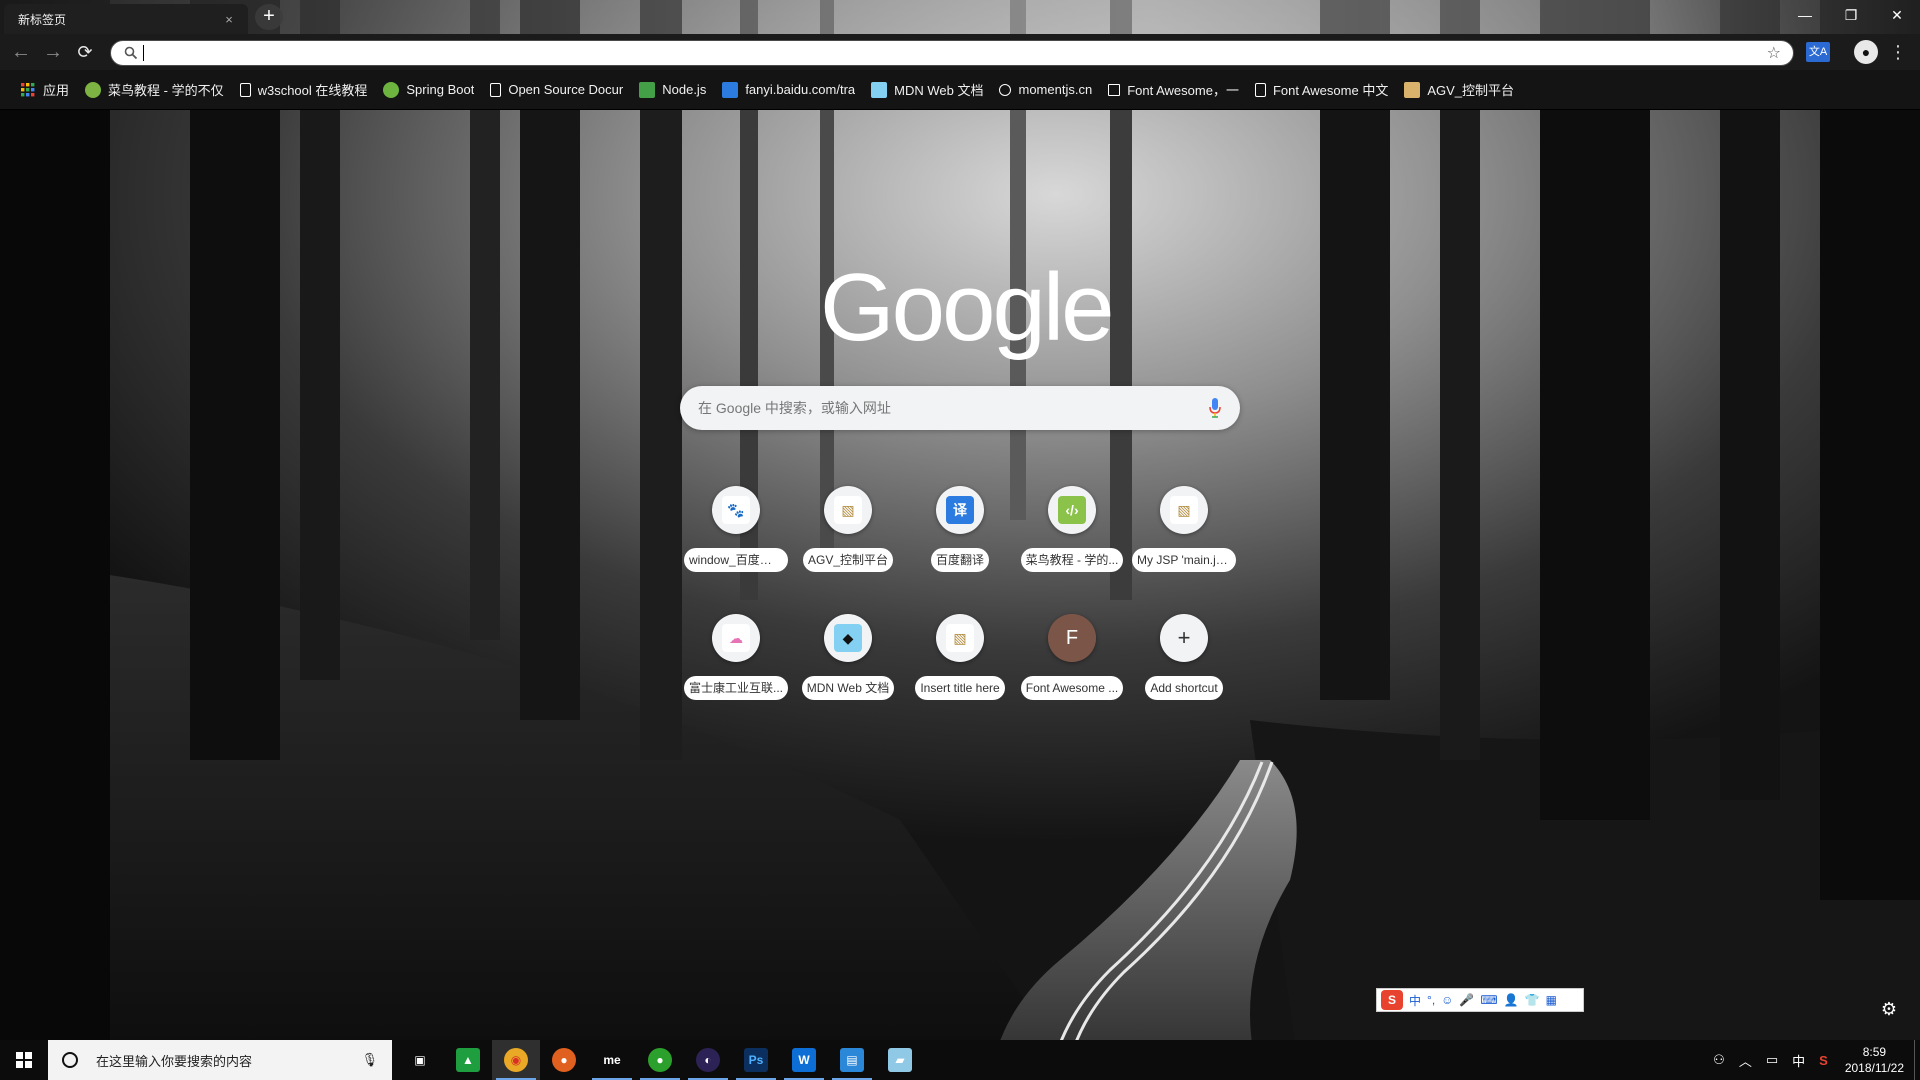 This screenshot has width=1920, height=1080. I want to click on input-language: 中, so click(1798, 1060).